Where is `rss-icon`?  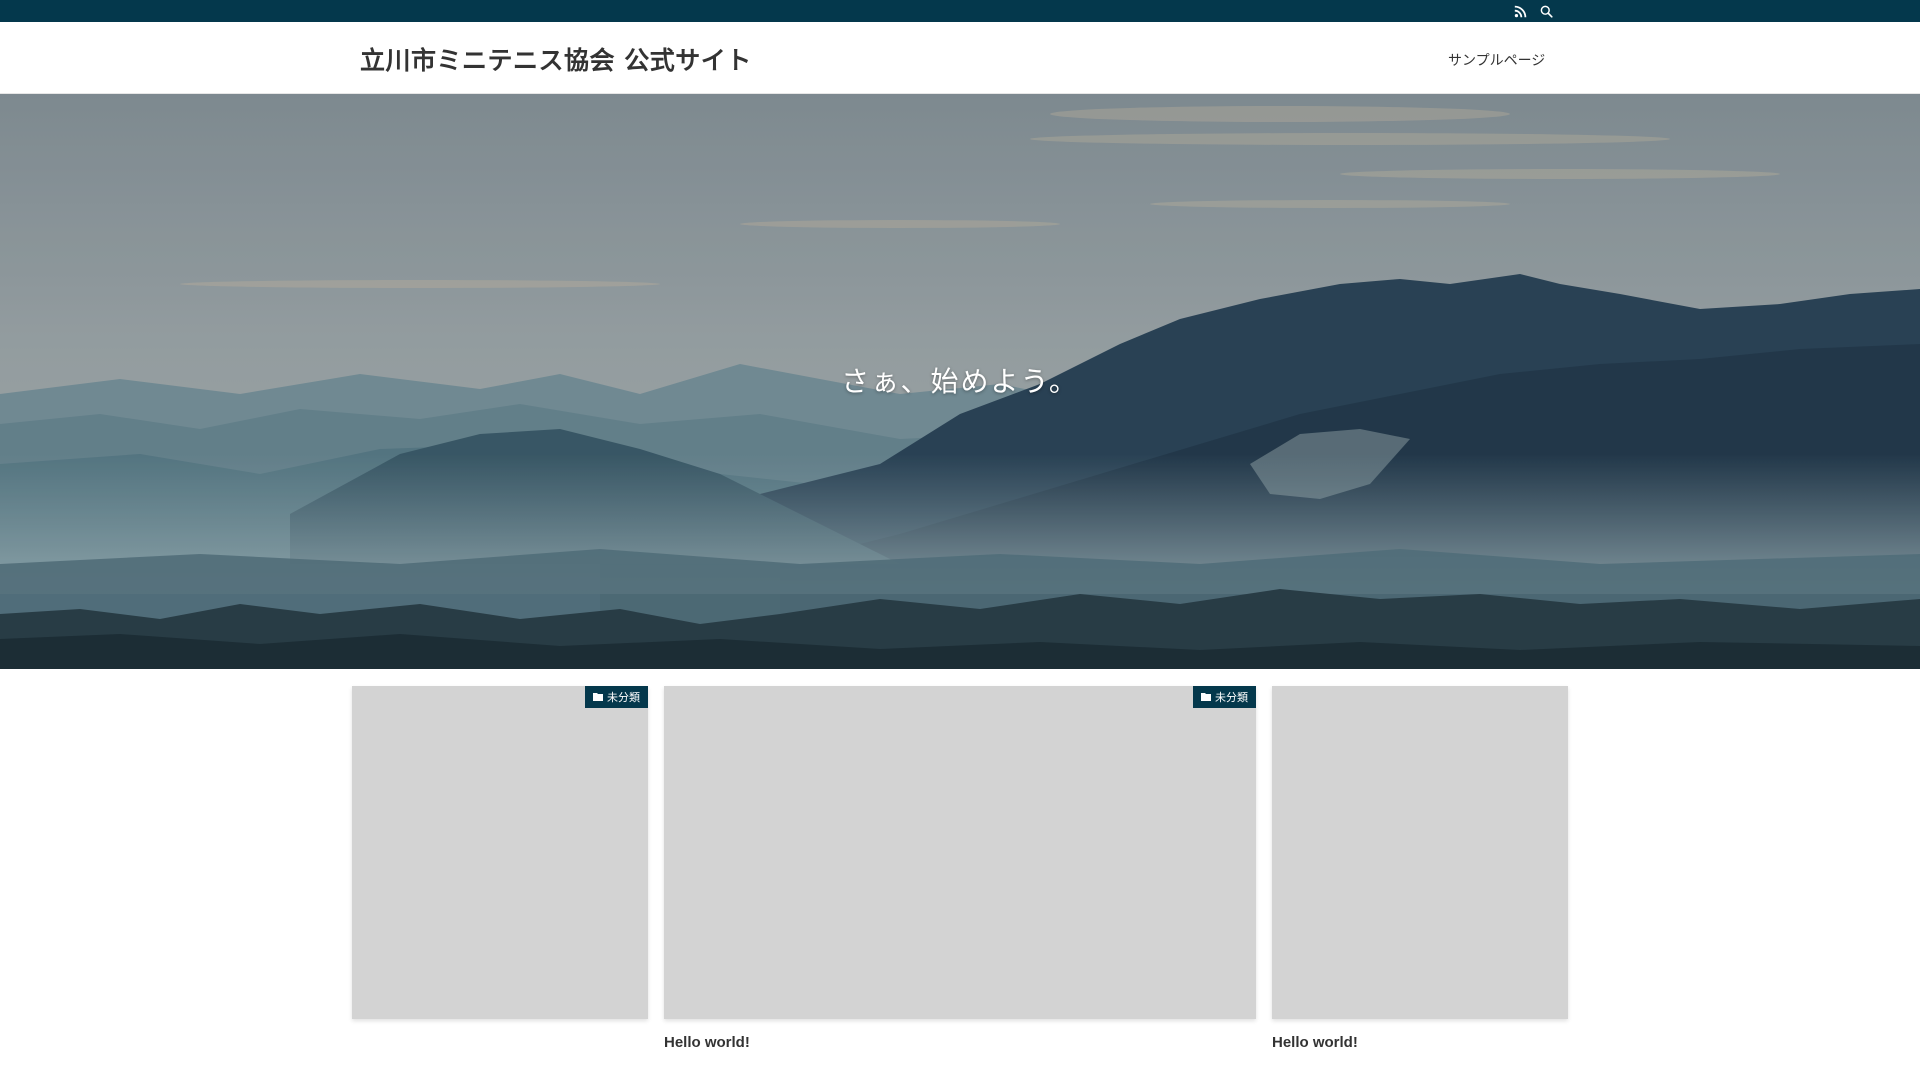
rss-icon is located at coordinates (1520, 11).